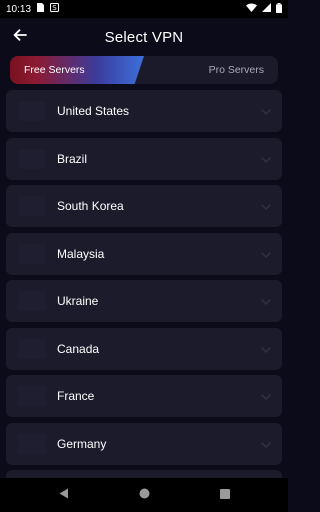  I want to click on status-time: 10:13, so click(19, 9).